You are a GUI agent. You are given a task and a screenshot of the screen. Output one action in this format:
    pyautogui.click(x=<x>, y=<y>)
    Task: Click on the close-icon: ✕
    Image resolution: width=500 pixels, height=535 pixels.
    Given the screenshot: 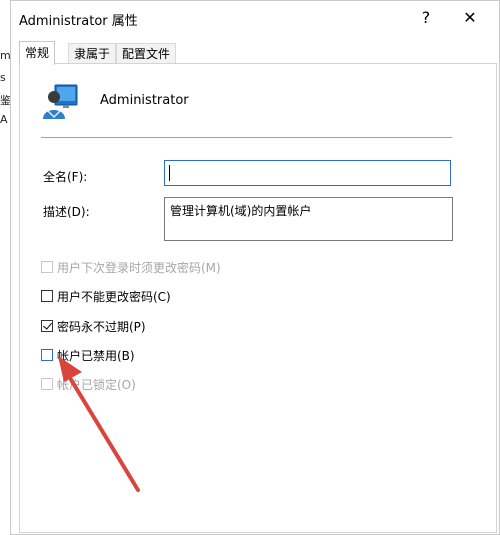 What is the action you would take?
    pyautogui.click(x=470, y=17)
    